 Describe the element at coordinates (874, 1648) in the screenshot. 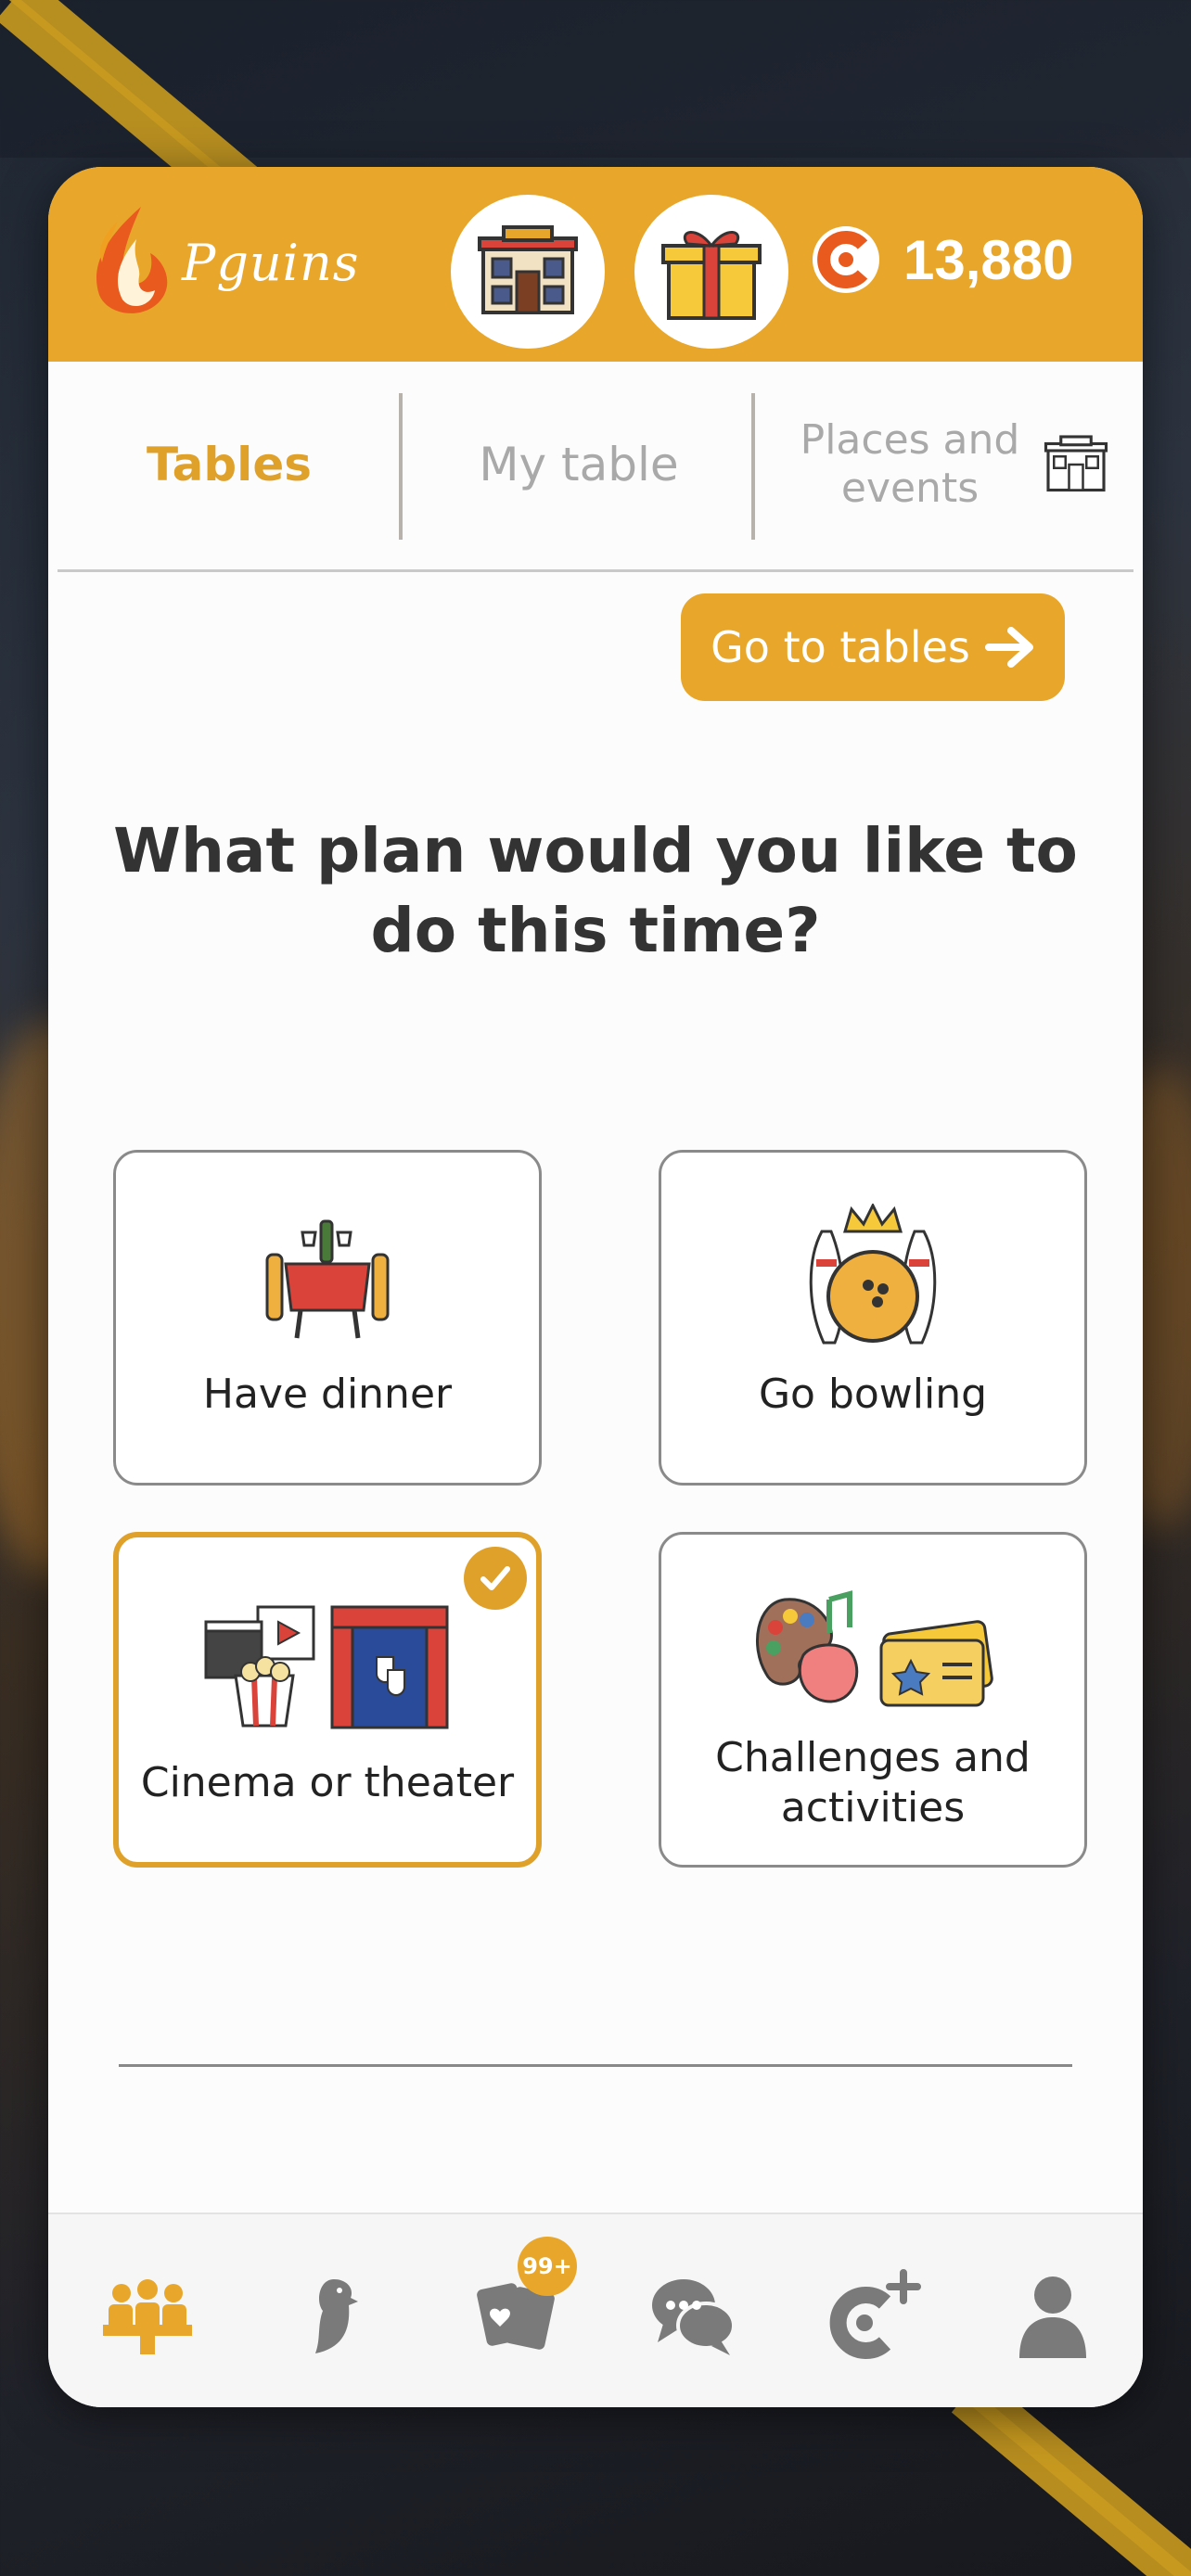

I see `activities-icon` at that location.